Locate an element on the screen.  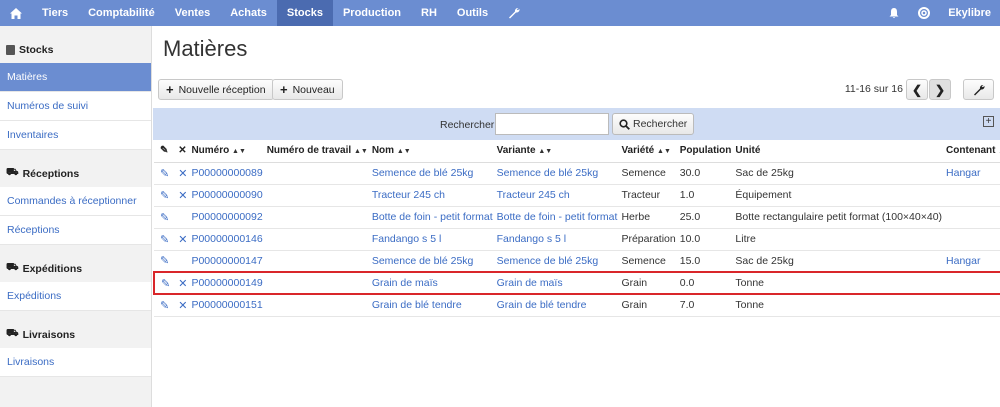
nav-comptabilite: Comptabilité is located at coordinates (121, 13).